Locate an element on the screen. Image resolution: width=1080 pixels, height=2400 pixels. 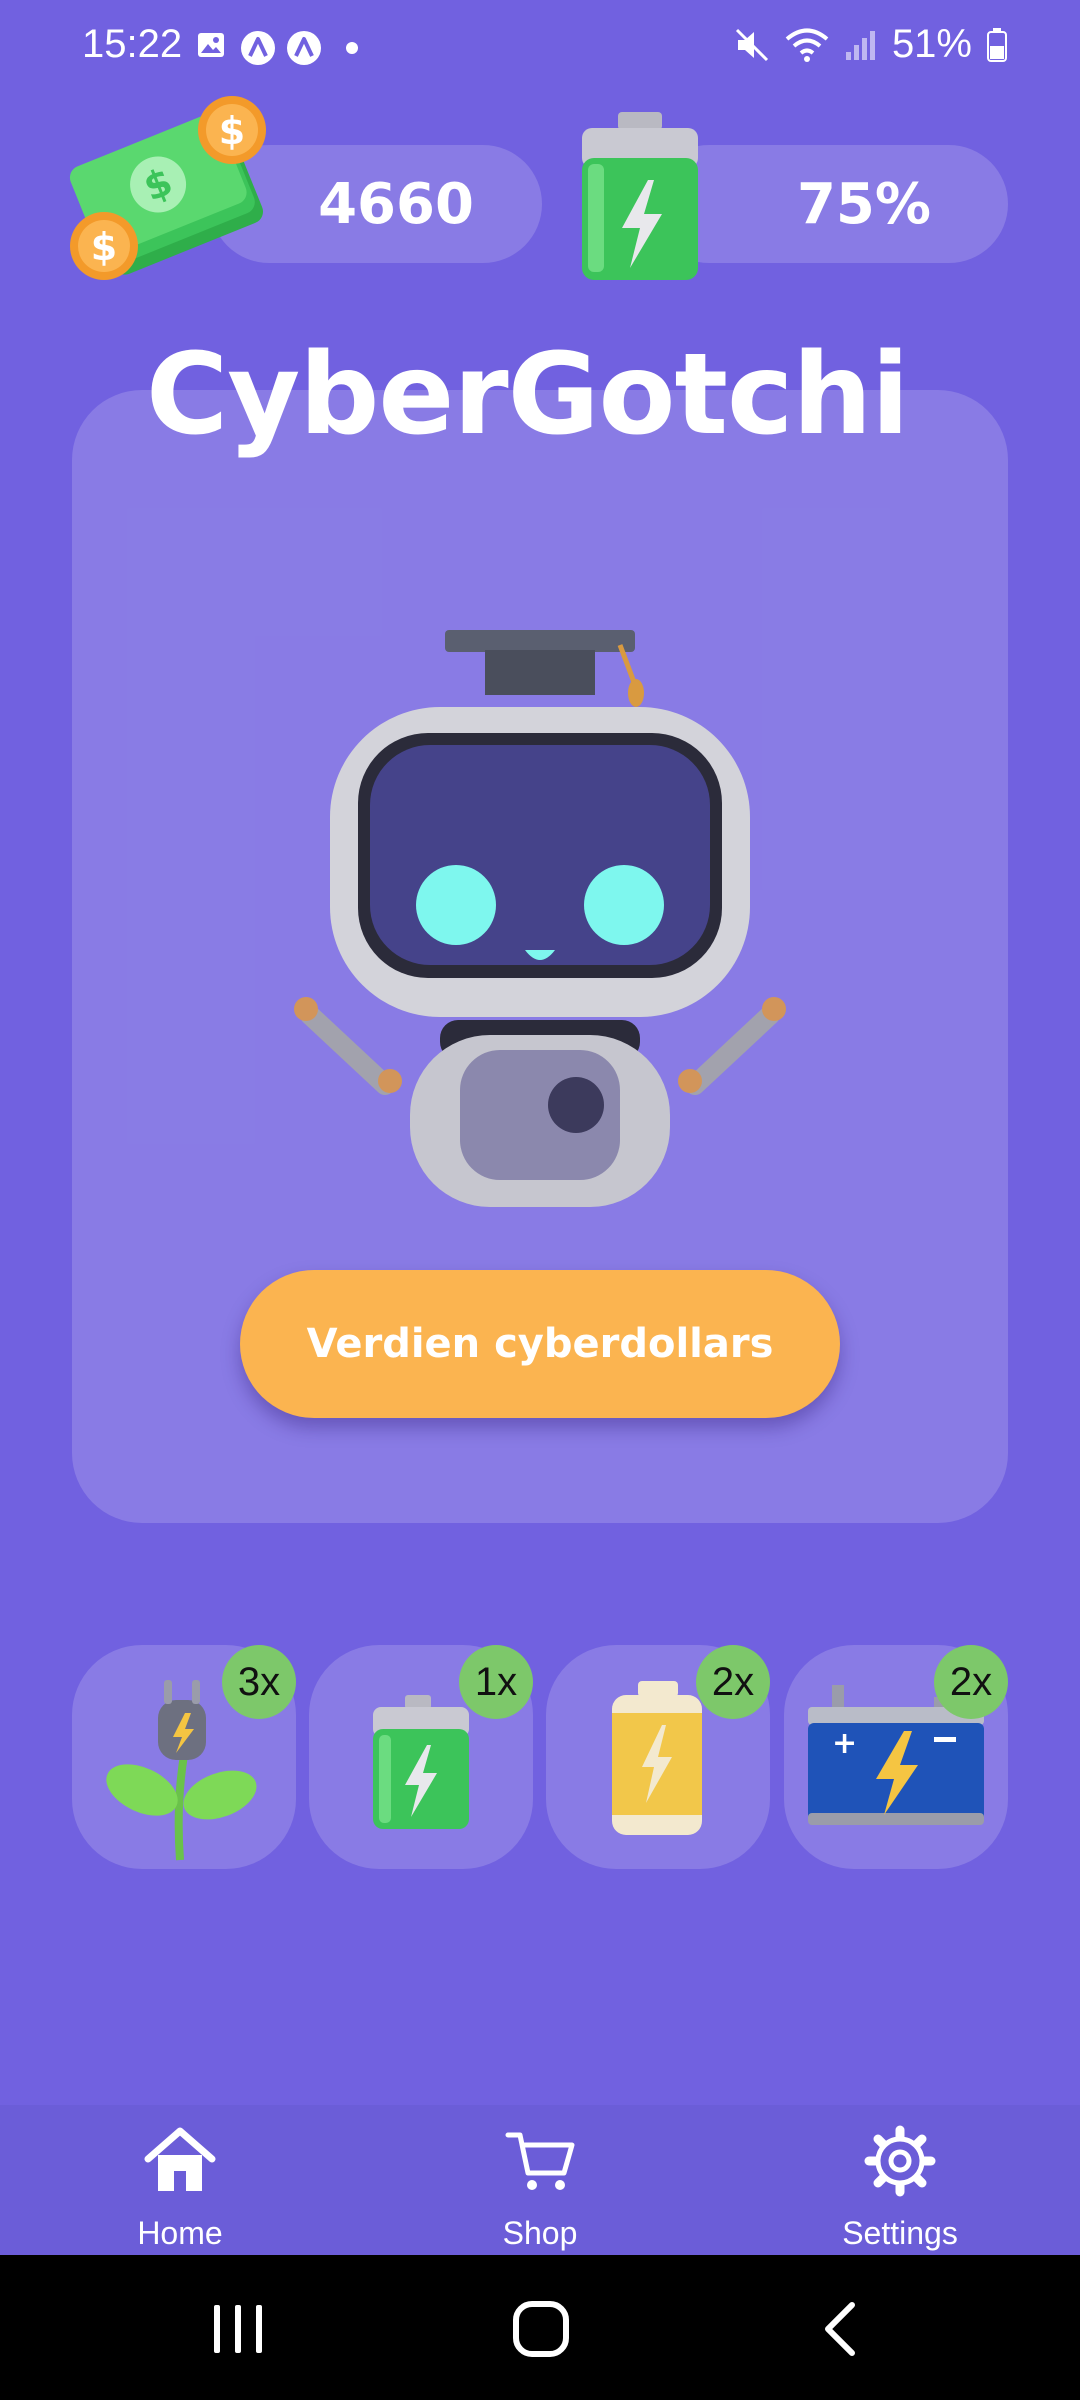
inventory-slot-car-battery: + 2x is located at coordinates (896, 1757).